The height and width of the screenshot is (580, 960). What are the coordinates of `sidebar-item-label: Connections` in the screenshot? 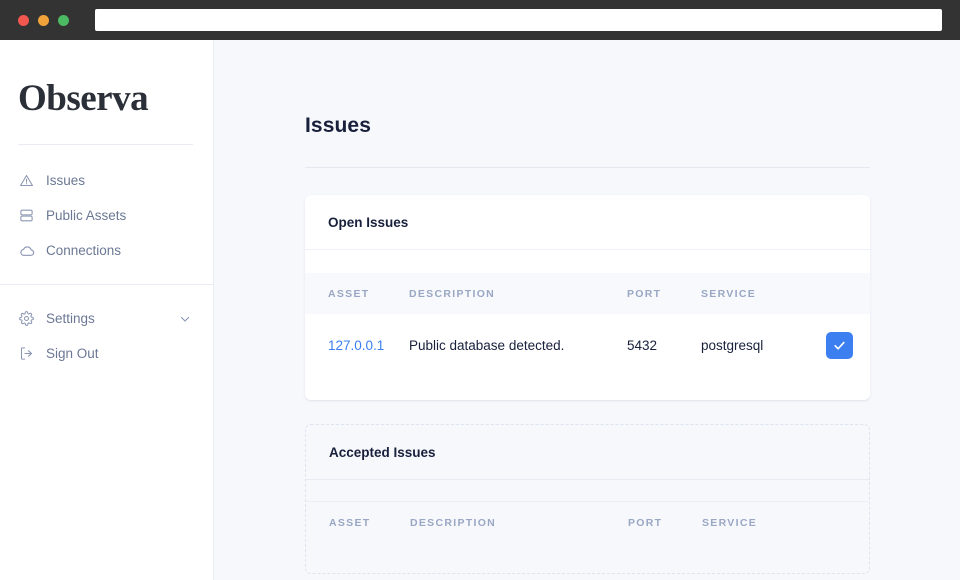 It's located at (84, 250).